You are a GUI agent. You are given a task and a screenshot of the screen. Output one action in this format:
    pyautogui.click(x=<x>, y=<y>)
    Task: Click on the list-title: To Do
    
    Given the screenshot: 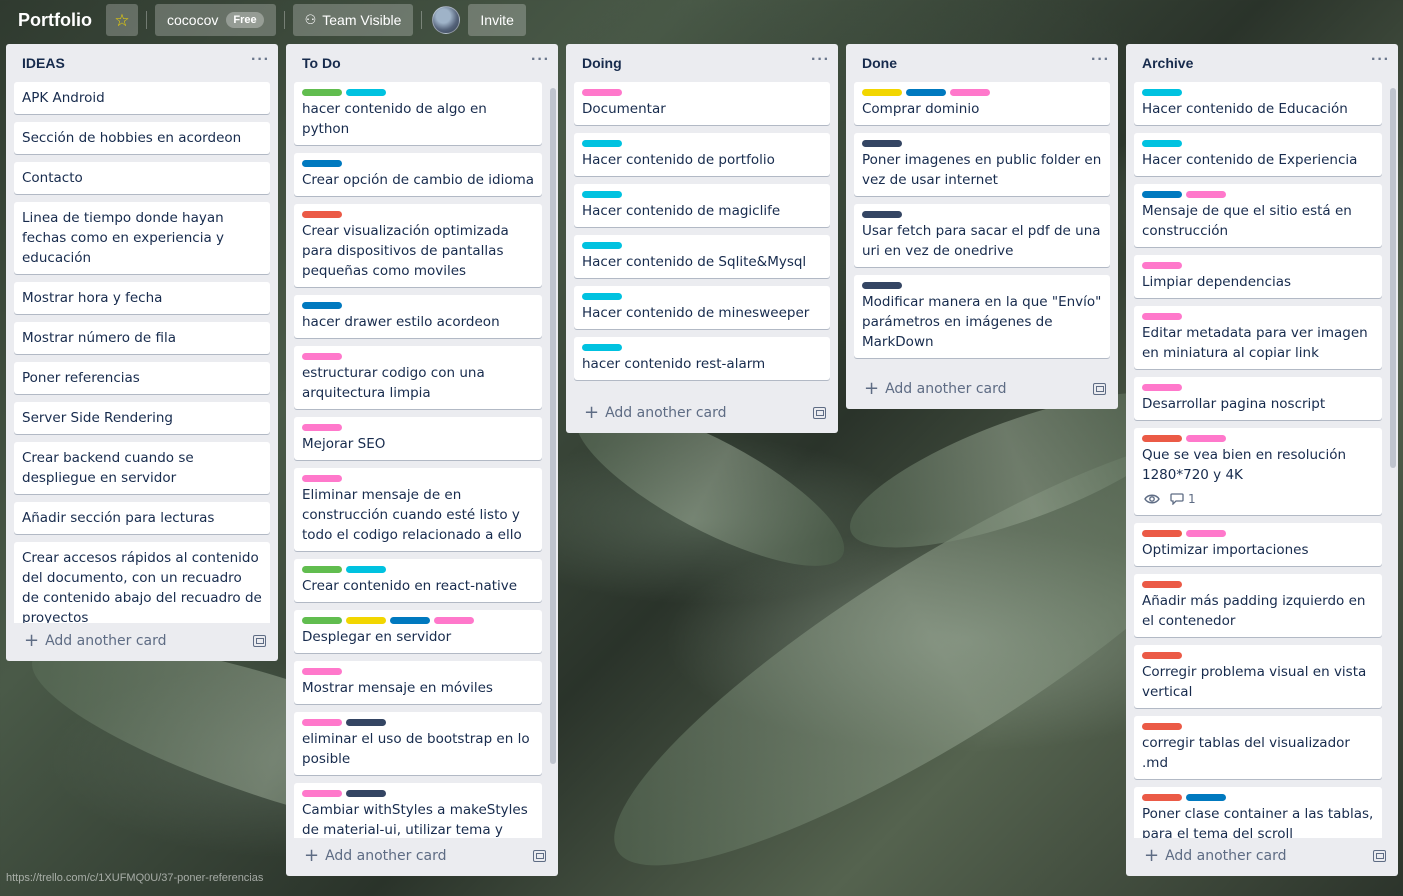 What is the action you would take?
    pyautogui.click(x=321, y=63)
    